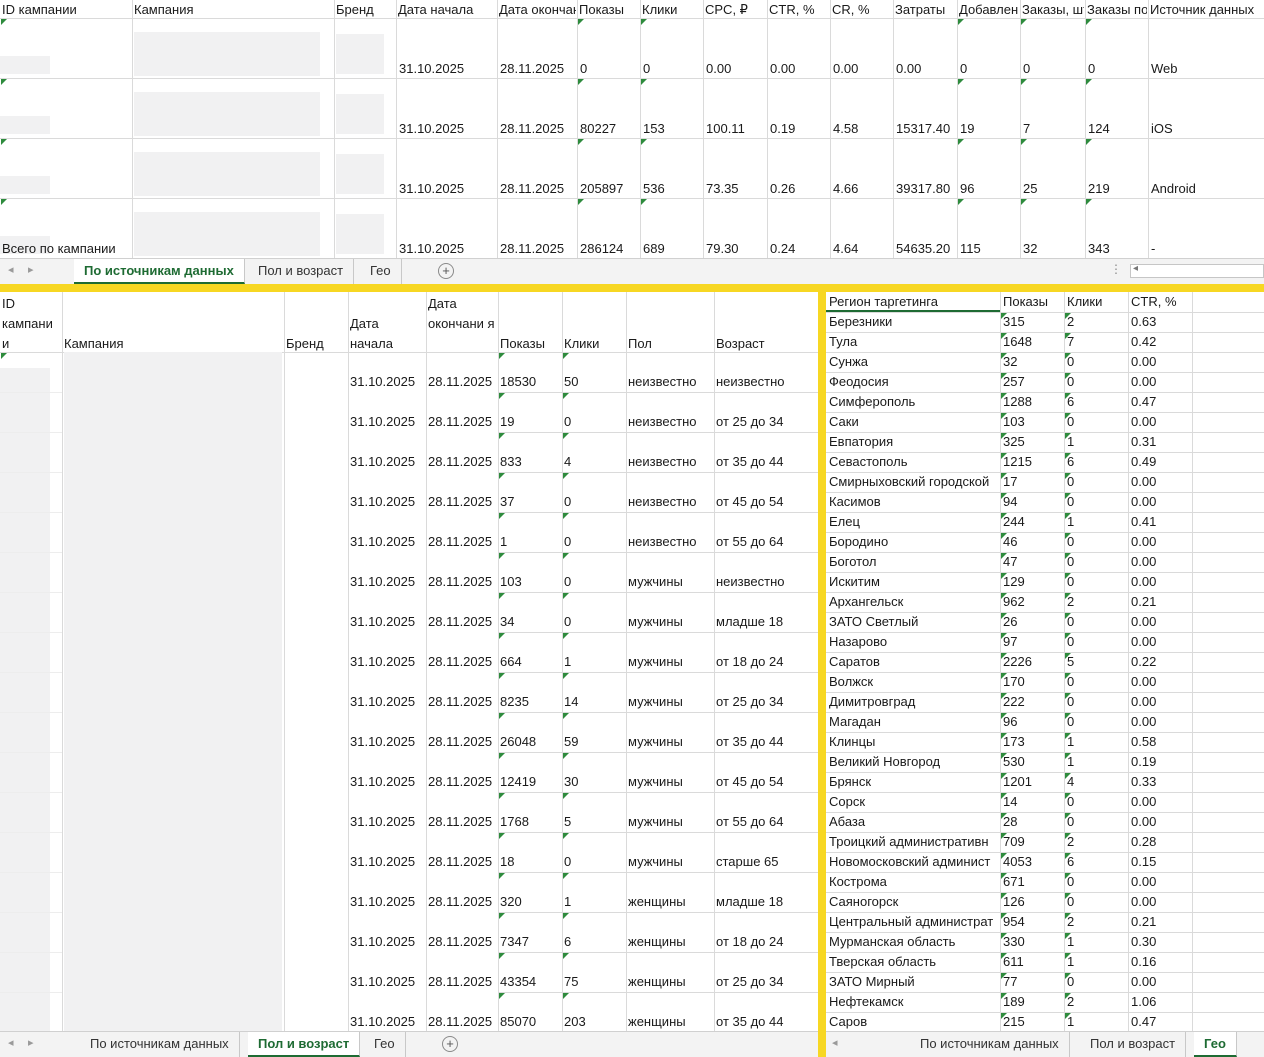  What do you see at coordinates (914, 762) in the screenshot?
I see `geo-region-cell: Великий Новгород` at bounding box center [914, 762].